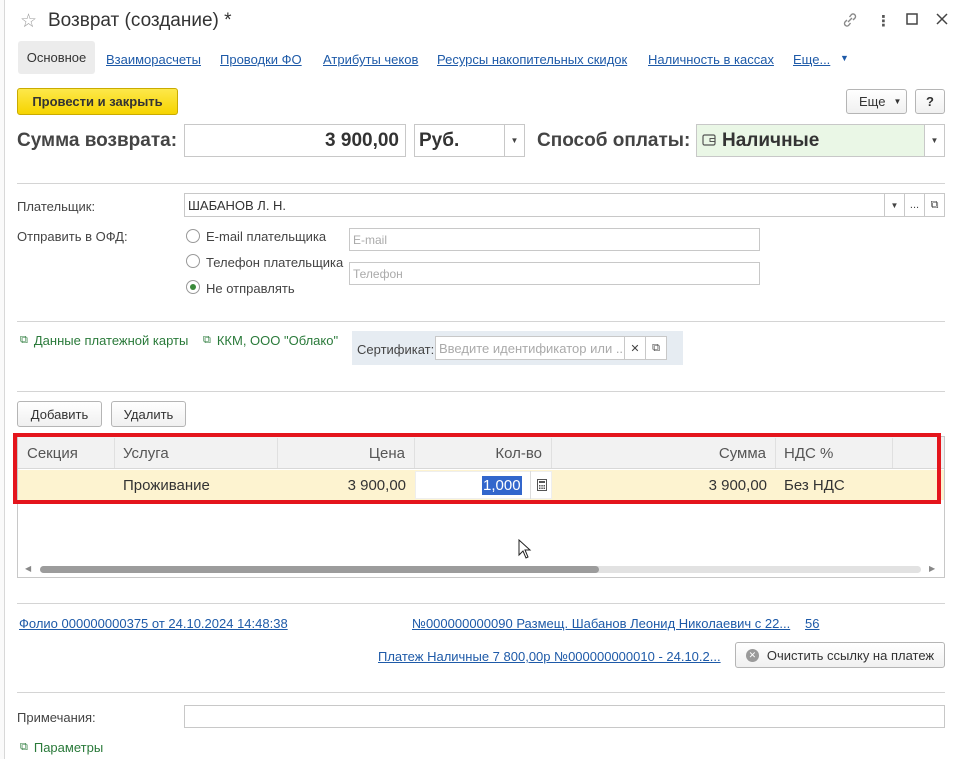  Describe the element at coordinates (153, 59) in the screenshot. I see `tab-settlements: Взаиморасчеты` at that location.